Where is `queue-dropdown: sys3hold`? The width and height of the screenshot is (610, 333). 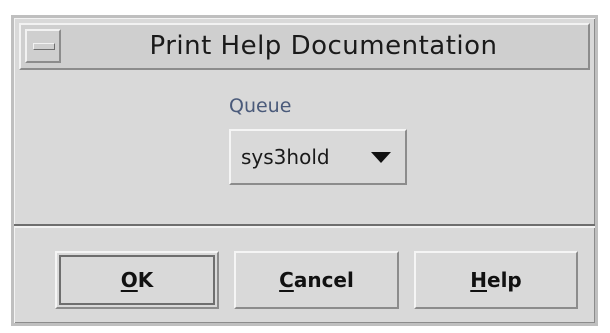 queue-dropdown: sys3hold is located at coordinates (318, 157).